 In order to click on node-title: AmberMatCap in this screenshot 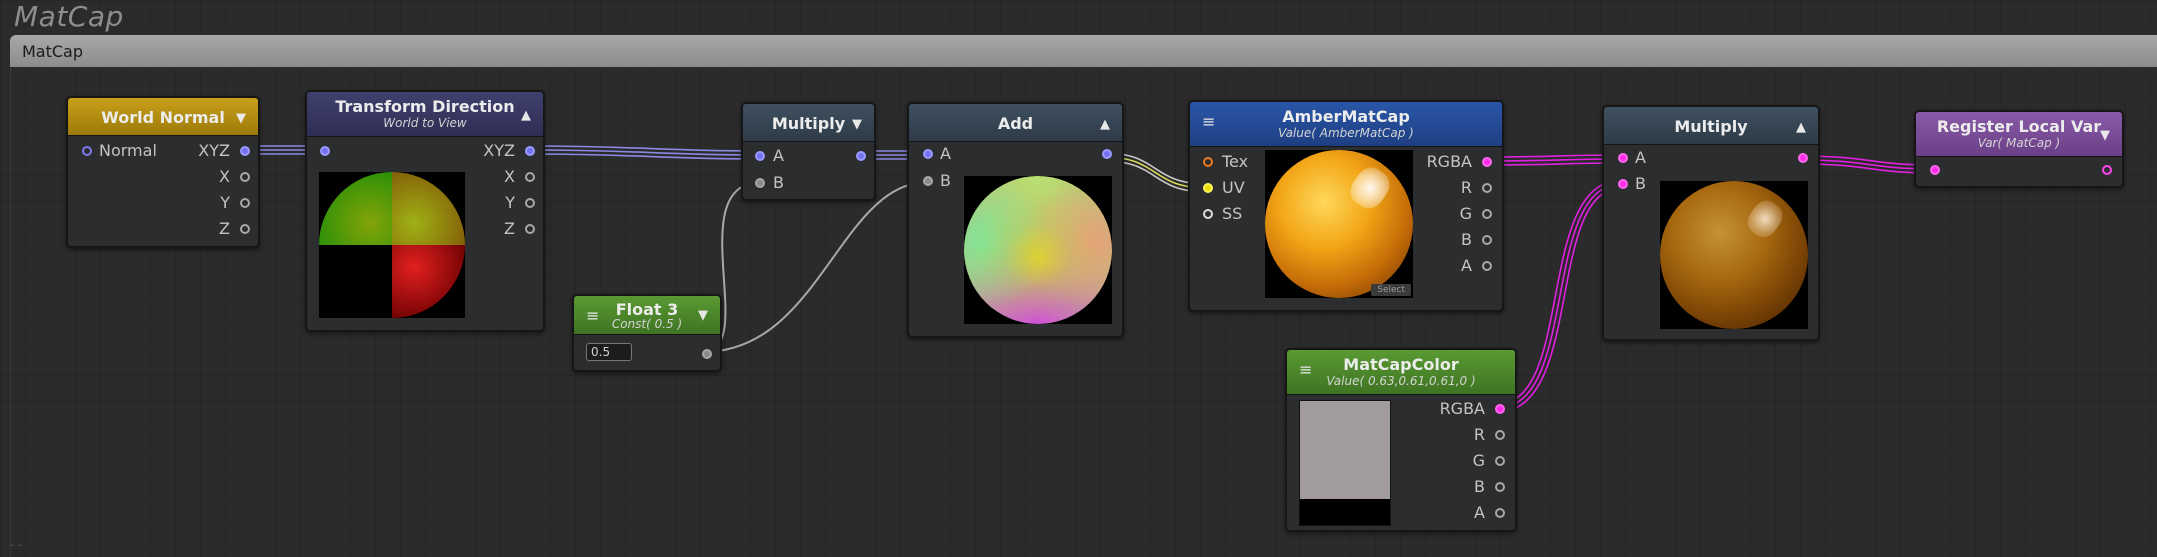, I will do `click(1346, 116)`.